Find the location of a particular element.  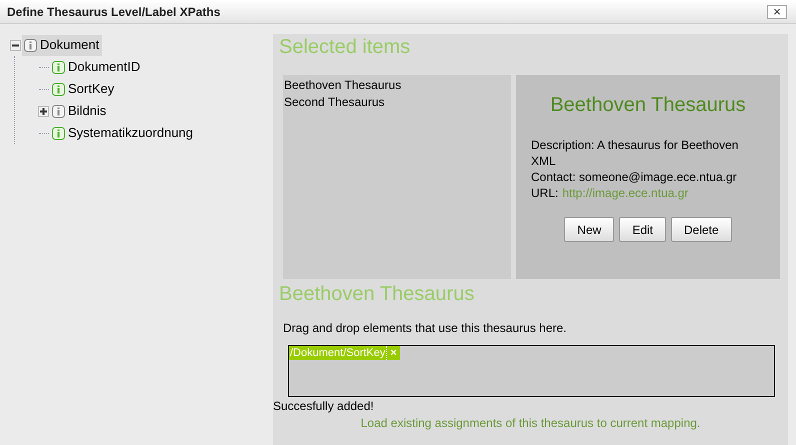

action-button: New is located at coordinates (589, 229).